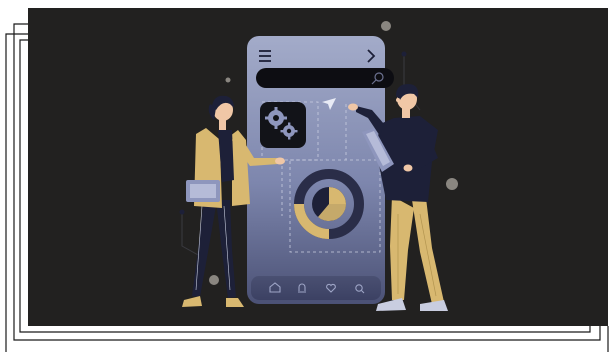 Image resolution: width=612 pixels, height=353 pixels. Describe the element at coordinates (283, 125) in the screenshot. I see `settings-tile` at that location.